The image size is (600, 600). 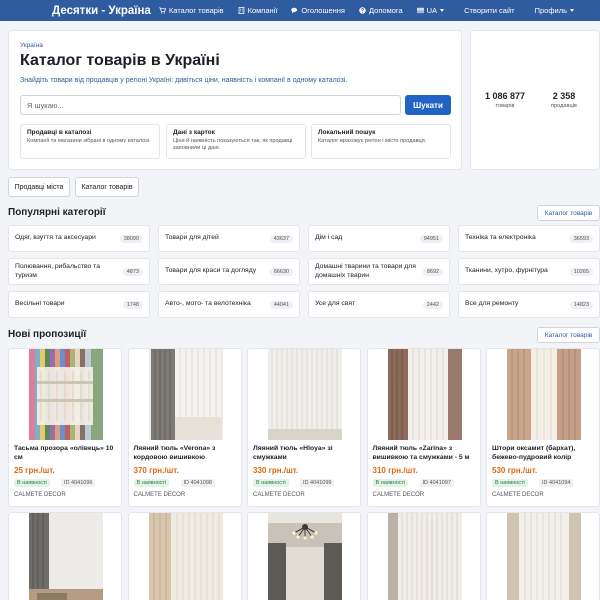 I want to click on category-count: 8692, so click(x=432, y=271).